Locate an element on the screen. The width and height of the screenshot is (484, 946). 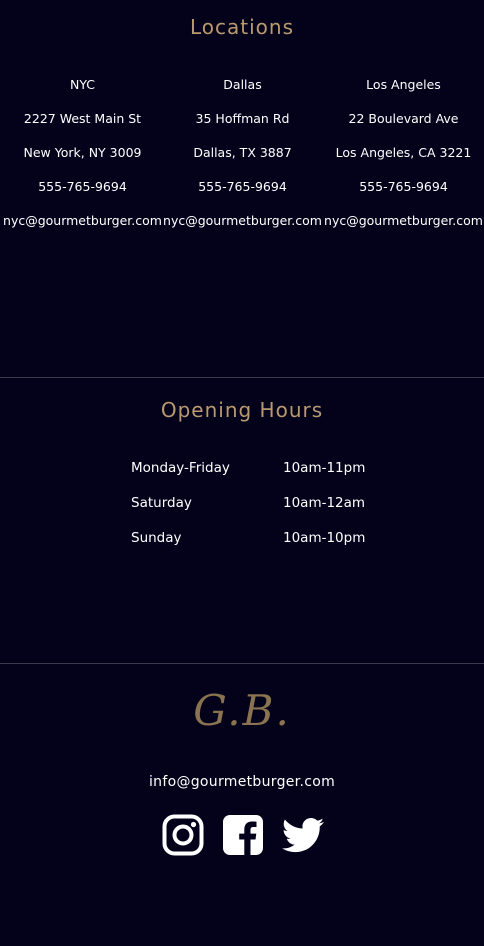
hours-time: 10am-11pm is located at coordinates (324, 468).